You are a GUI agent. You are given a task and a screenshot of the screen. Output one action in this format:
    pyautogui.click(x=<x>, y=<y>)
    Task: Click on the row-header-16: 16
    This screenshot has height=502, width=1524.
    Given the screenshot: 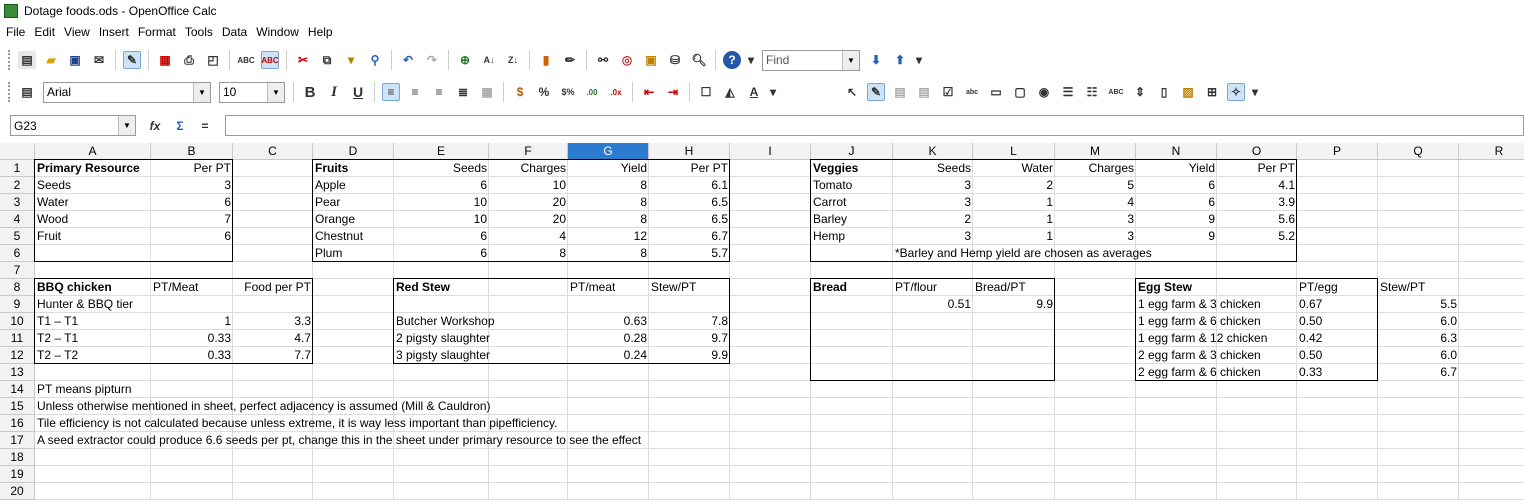 What is the action you would take?
    pyautogui.click(x=17, y=423)
    